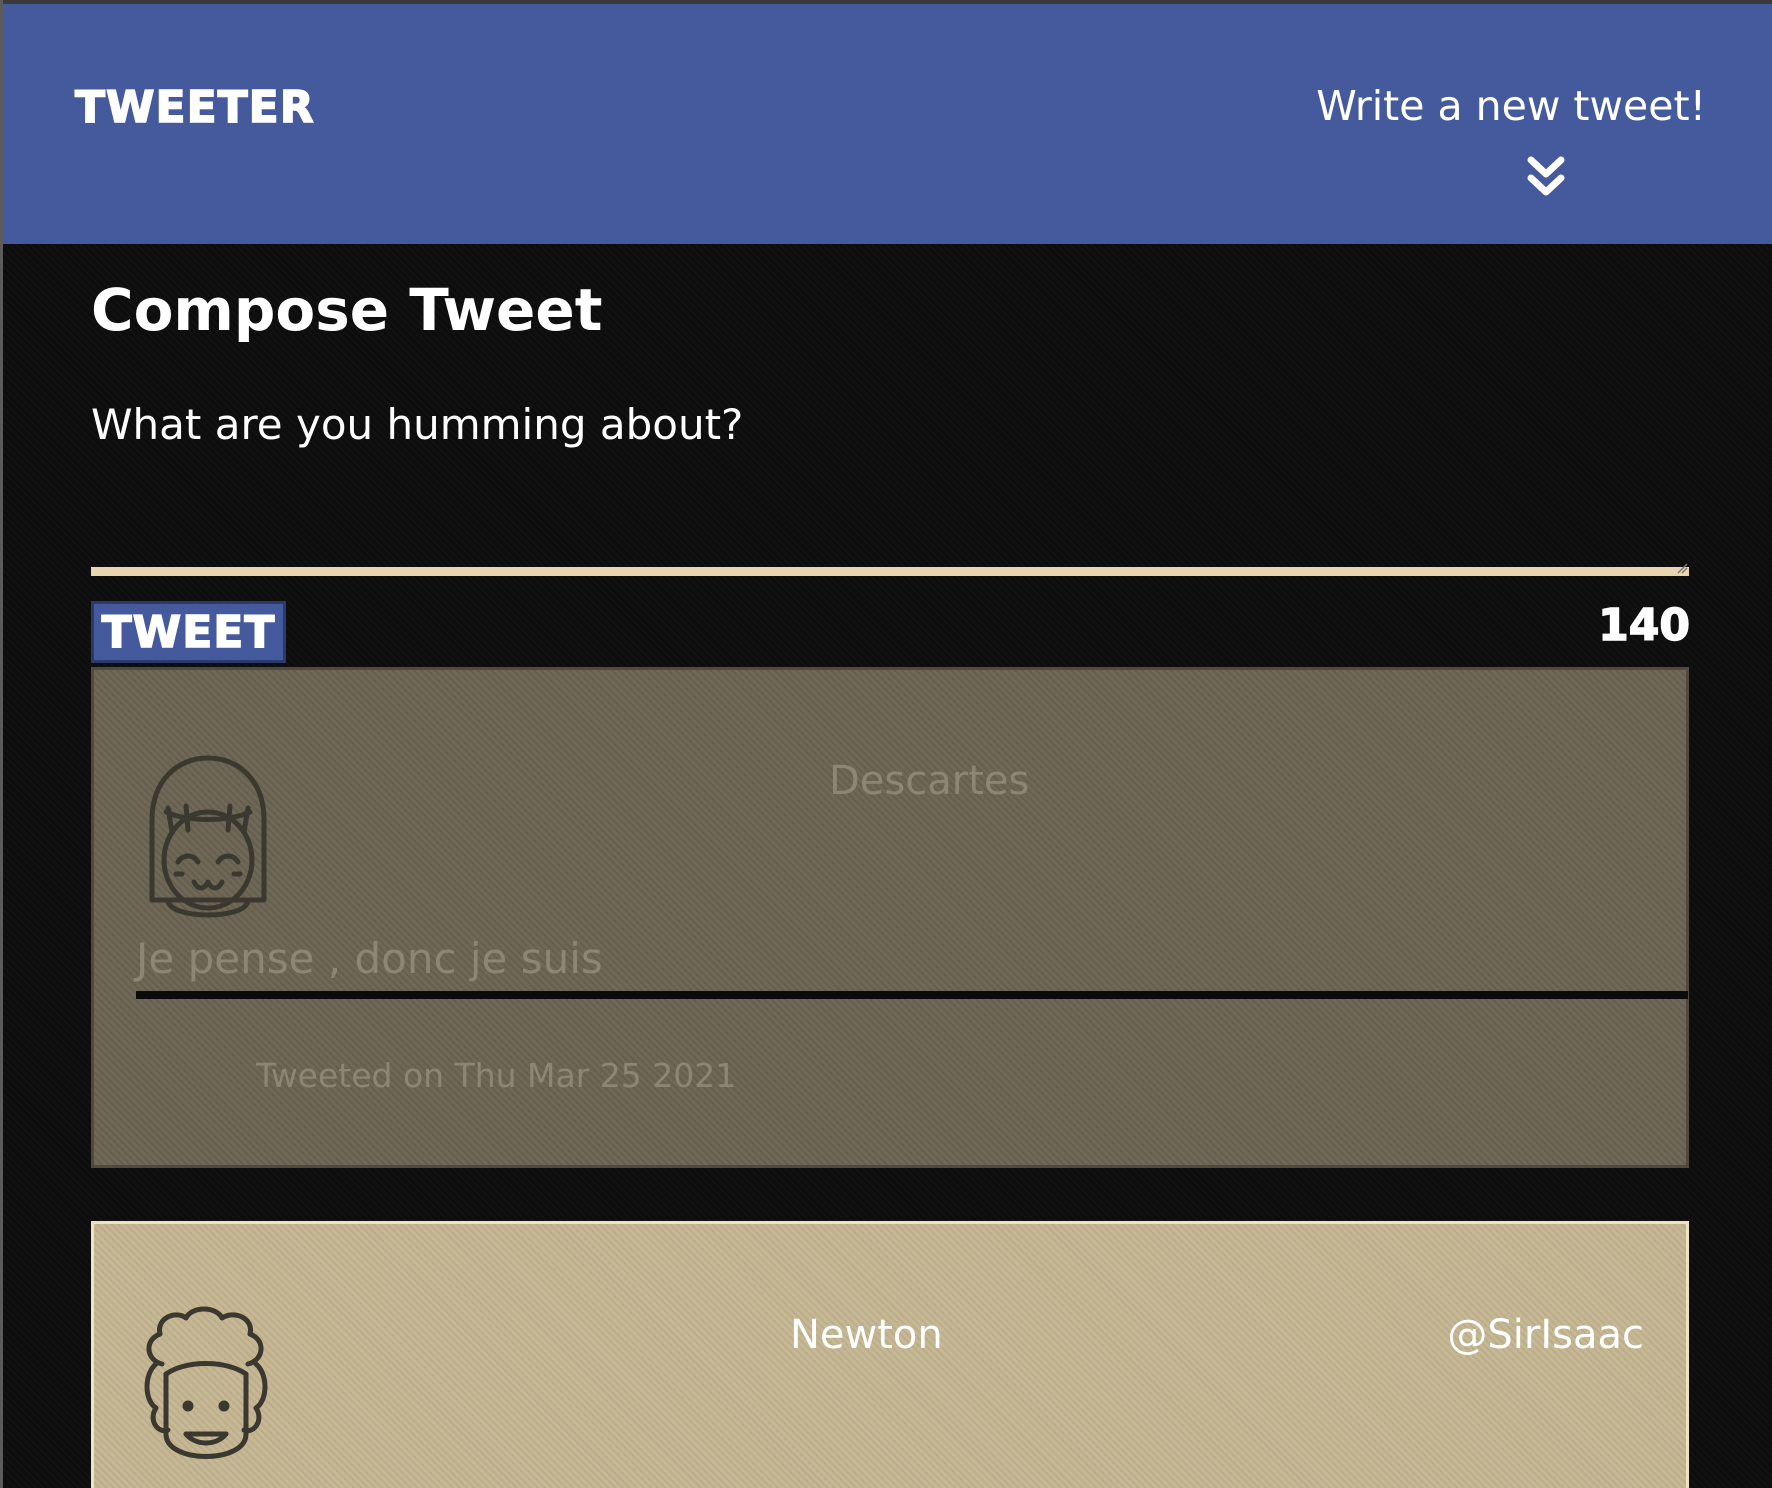 This screenshot has height=1488, width=1772. Describe the element at coordinates (194, 107) in the screenshot. I see `brand-logo: TWEETER` at that location.